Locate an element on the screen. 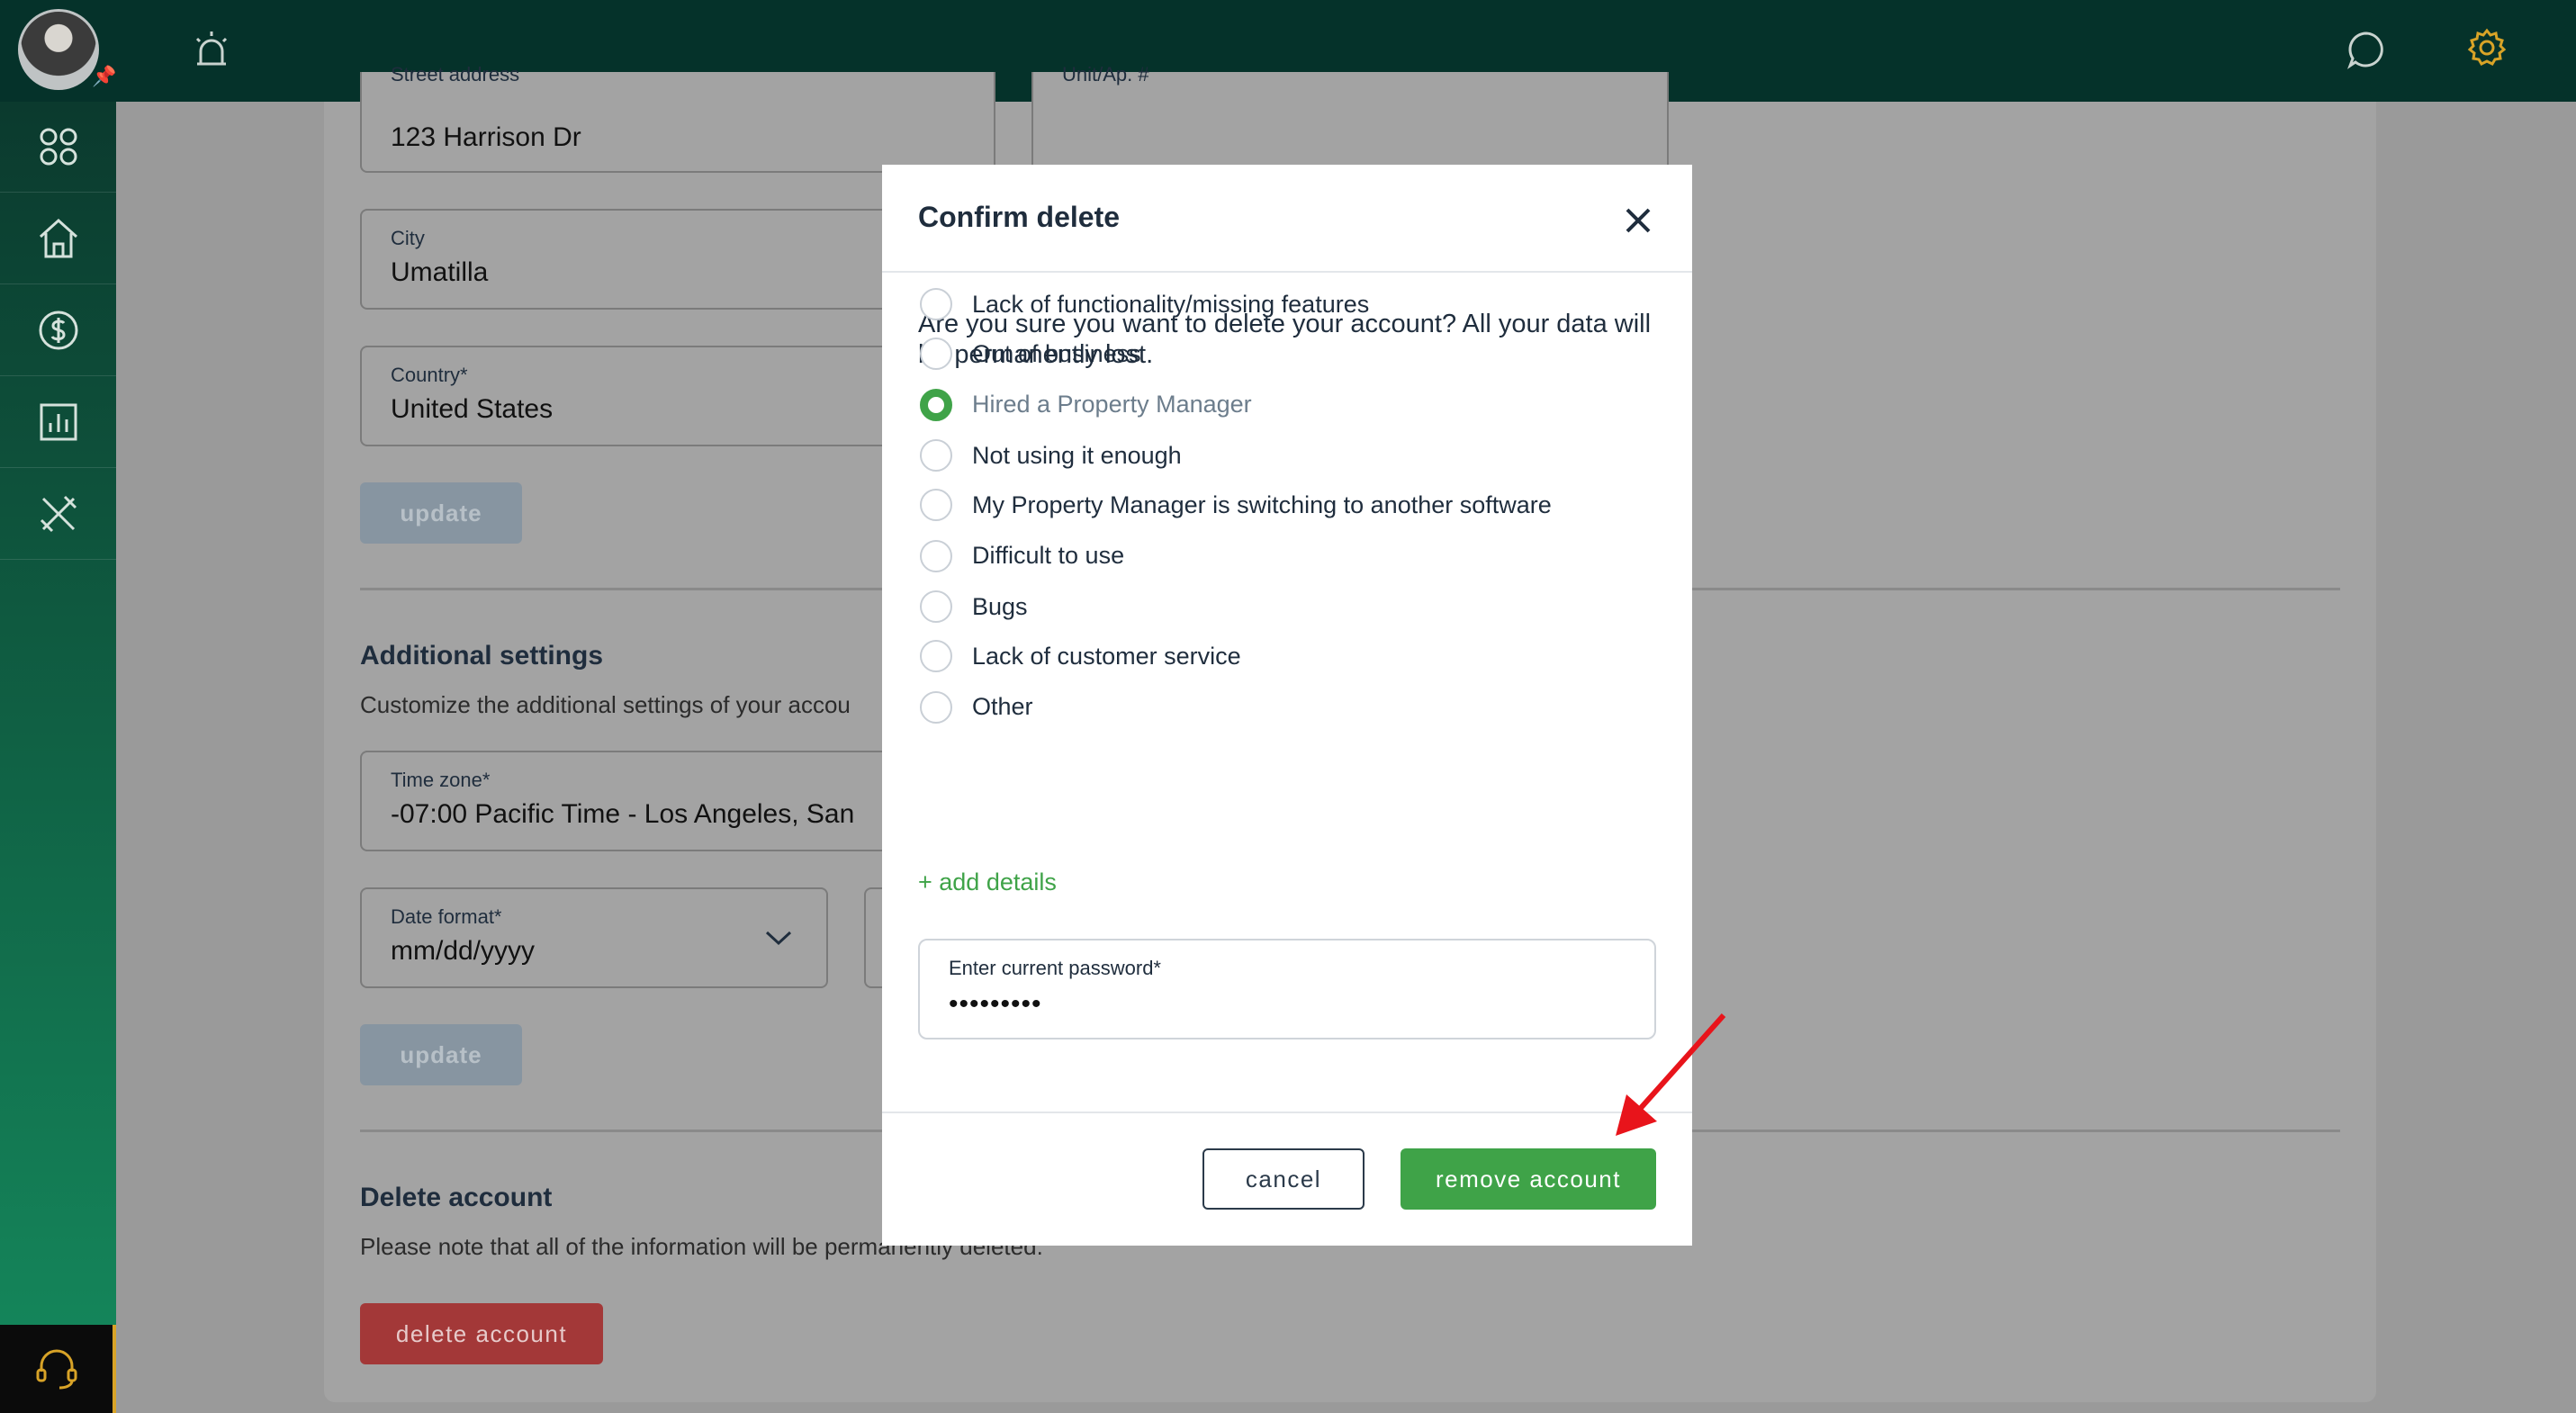 The height and width of the screenshot is (1413, 2576). headset-icon is located at coordinates (56, 1369).